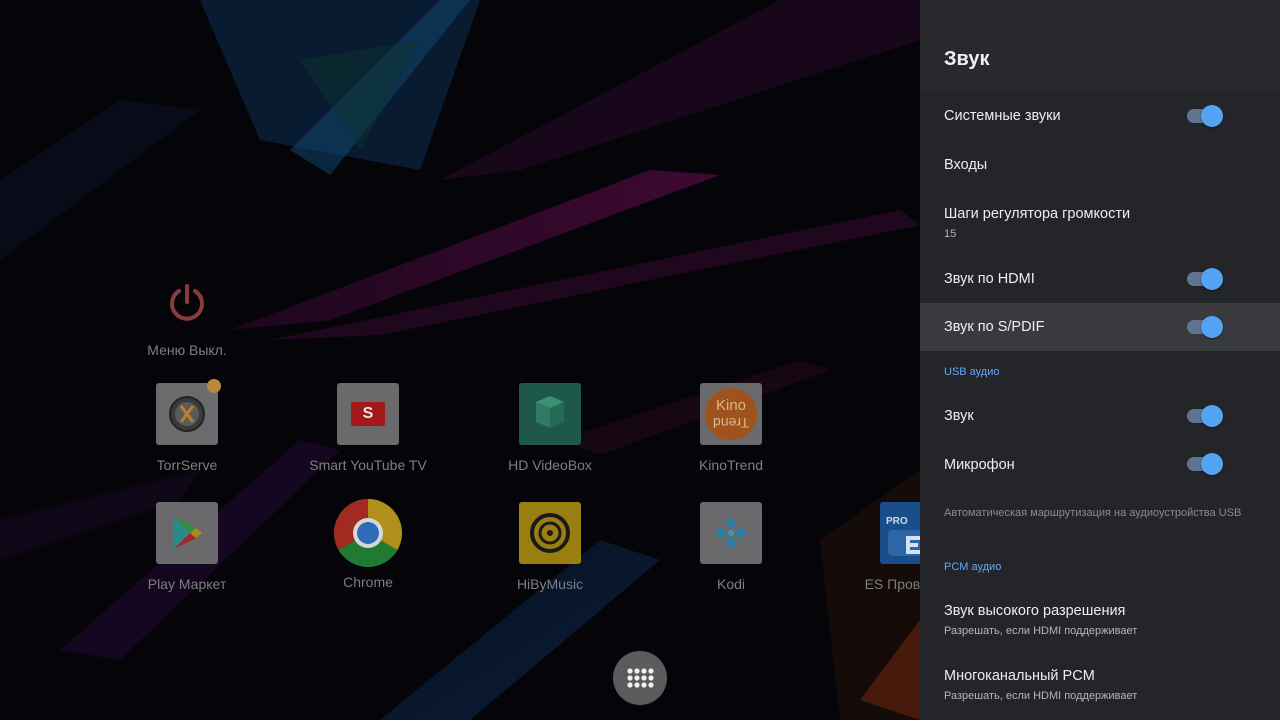 This screenshot has width=1280, height=720. I want to click on setting-hdmi-sound: Звук по HDMI, so click(1100, 278).